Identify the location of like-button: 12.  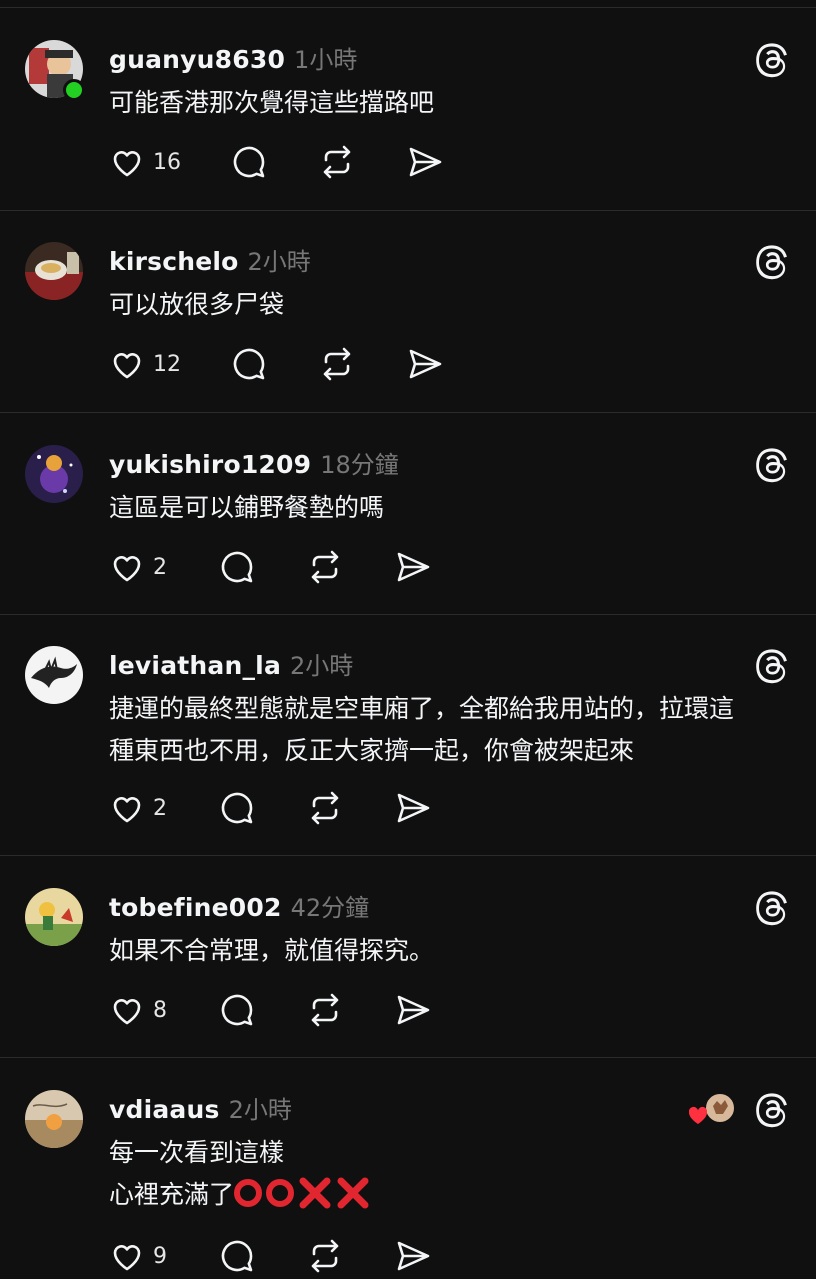
(145, 364).